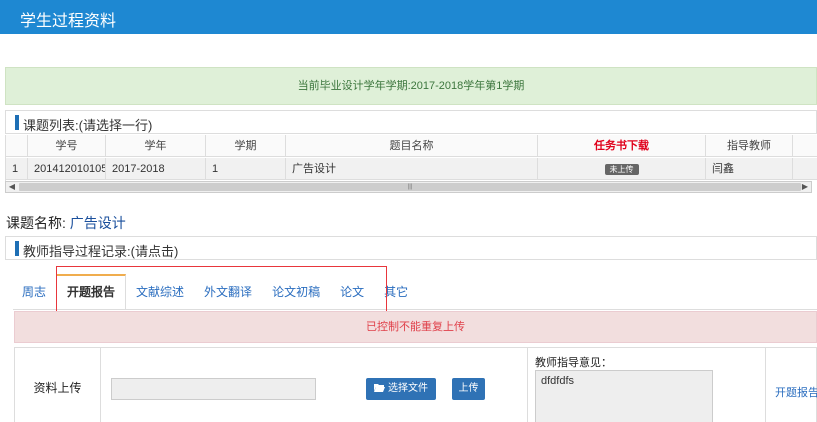 The image size is (817, 422). I want to click on teacher-comment-label: 教师指导意见：, so click(573, 363).